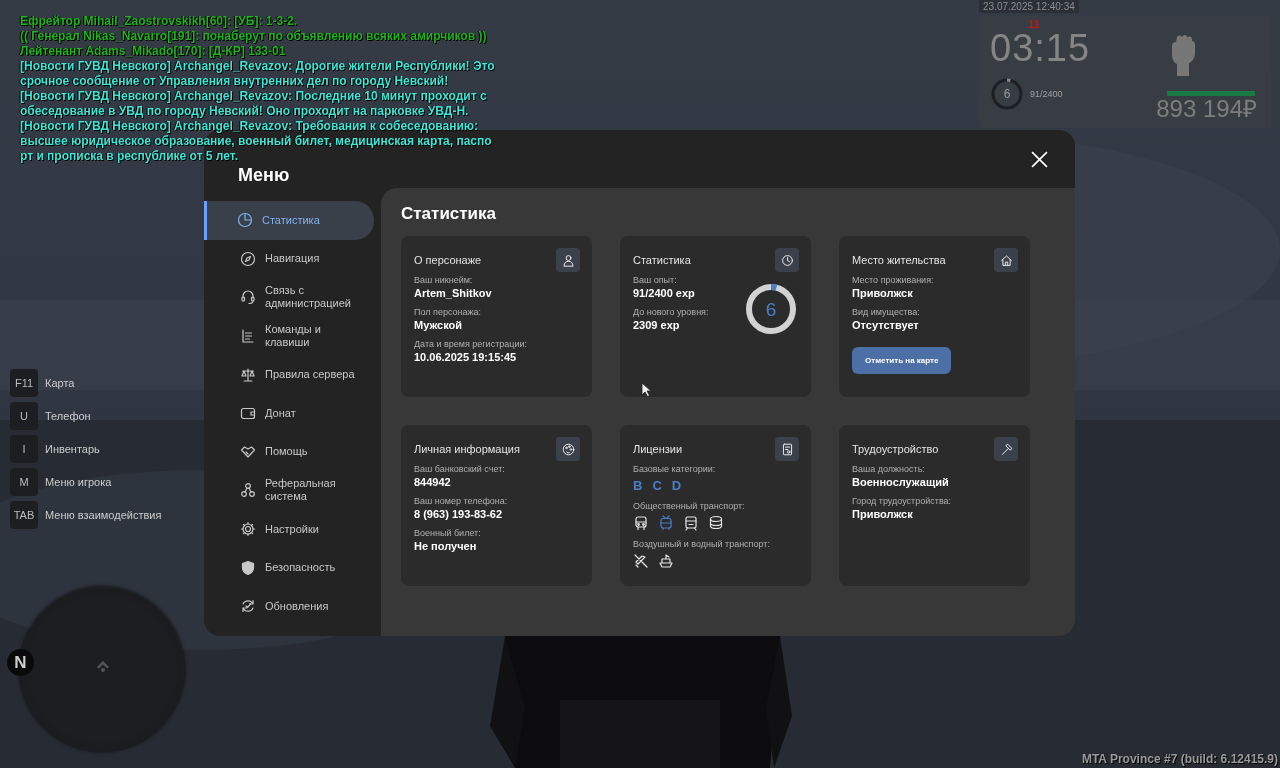 This screenshot has height=768, width=1280. What do you see at coordinates (453, 293) in the screenshot?
I see `field-value: Artem_Shitkov` at bounding box center [453, 293].